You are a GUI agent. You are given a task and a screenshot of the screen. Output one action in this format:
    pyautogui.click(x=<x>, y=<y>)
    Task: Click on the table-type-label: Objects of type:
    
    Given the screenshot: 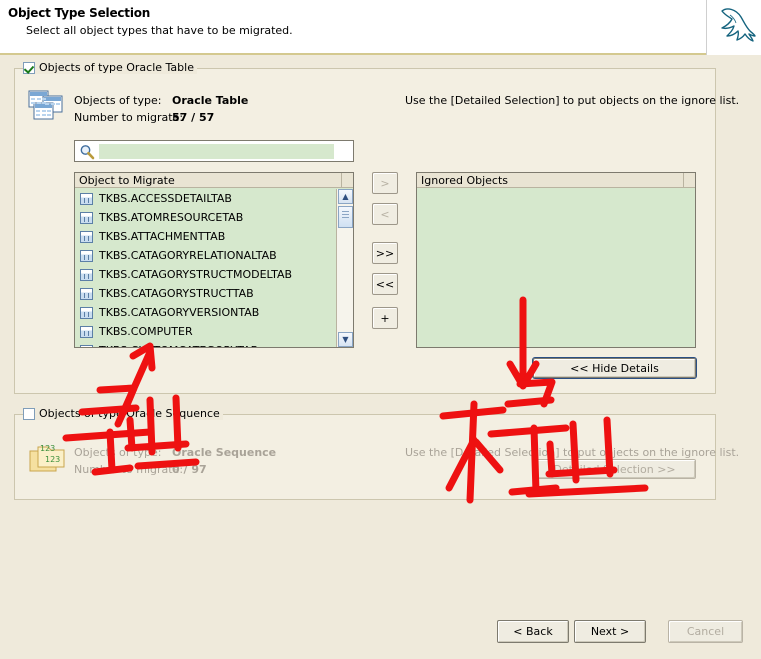 What is the action you would take?
    pyautogui.click(x=118, y=100)
    